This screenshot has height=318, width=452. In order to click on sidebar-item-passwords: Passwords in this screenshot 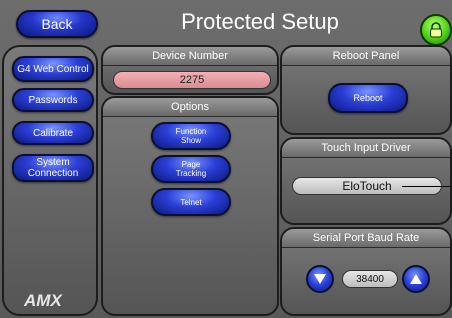, I will do `click(53, 100)`.